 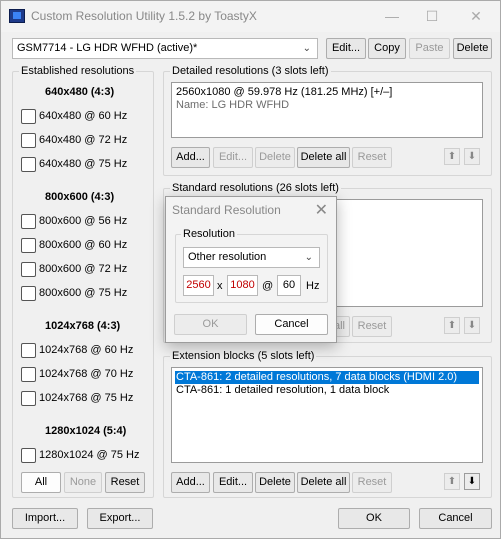 I want to click on display-select-value: GSM7714 - LG HDR WFHD (active)*, so click(x=107, y=48).